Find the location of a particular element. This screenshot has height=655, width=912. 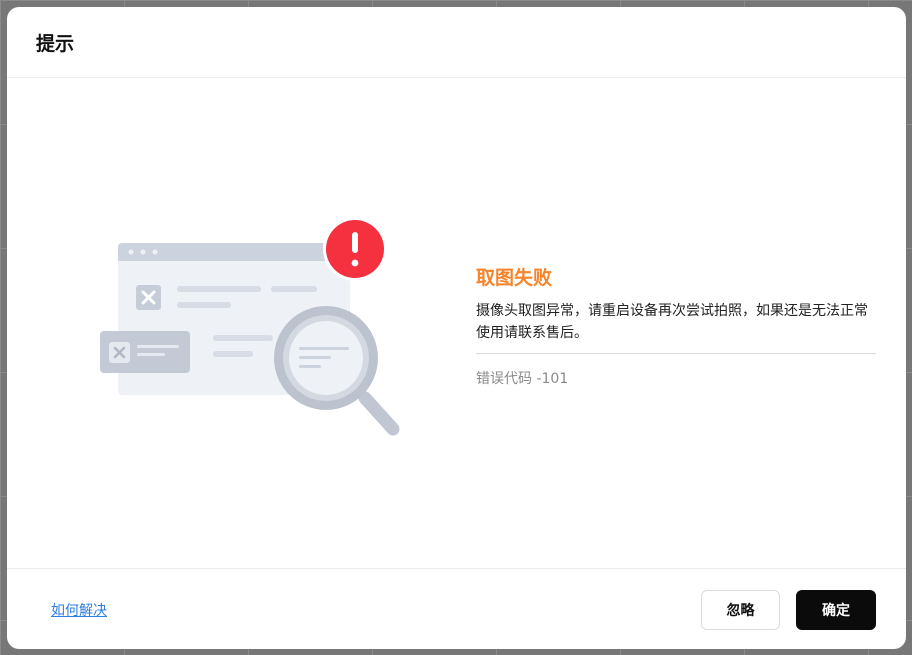

alert-exclamation-icon is located at coordinates (355, 249).